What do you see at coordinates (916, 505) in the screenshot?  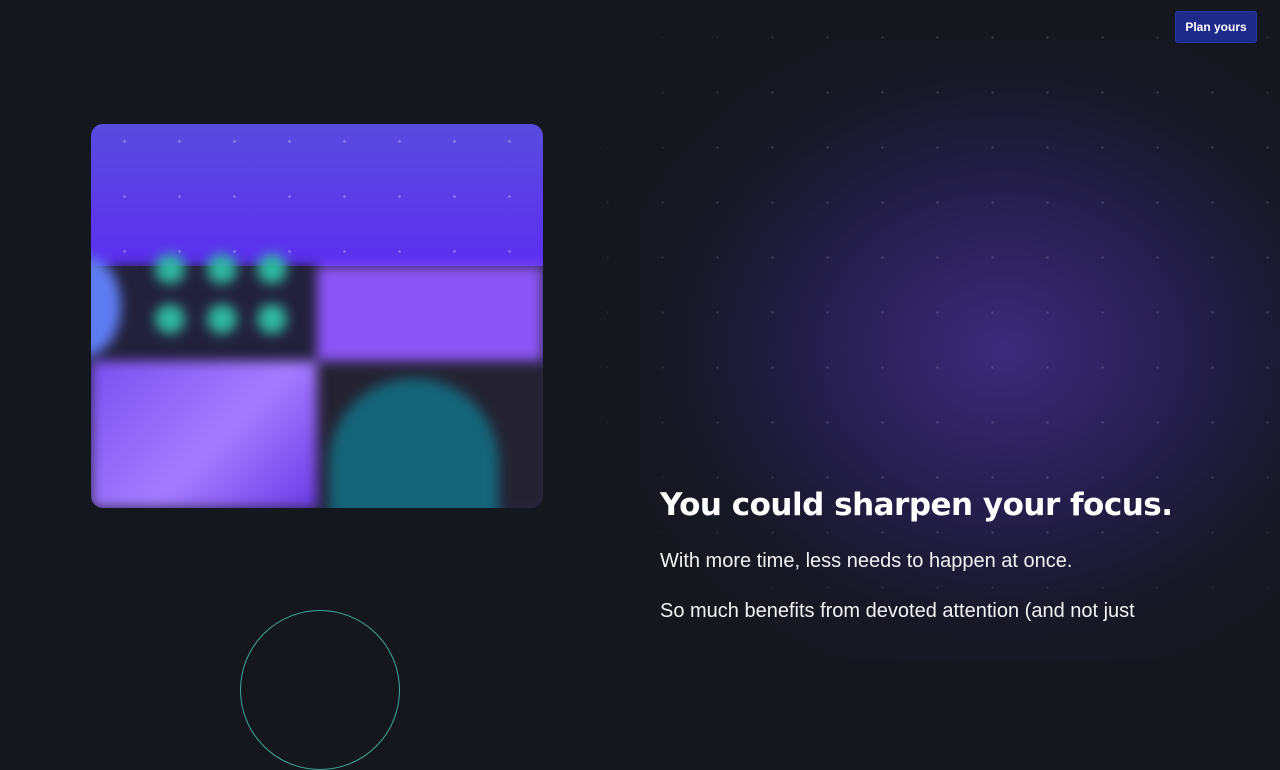 I see `hero-heading: You could sharpen your focus.` at bounding box center [916, 505].